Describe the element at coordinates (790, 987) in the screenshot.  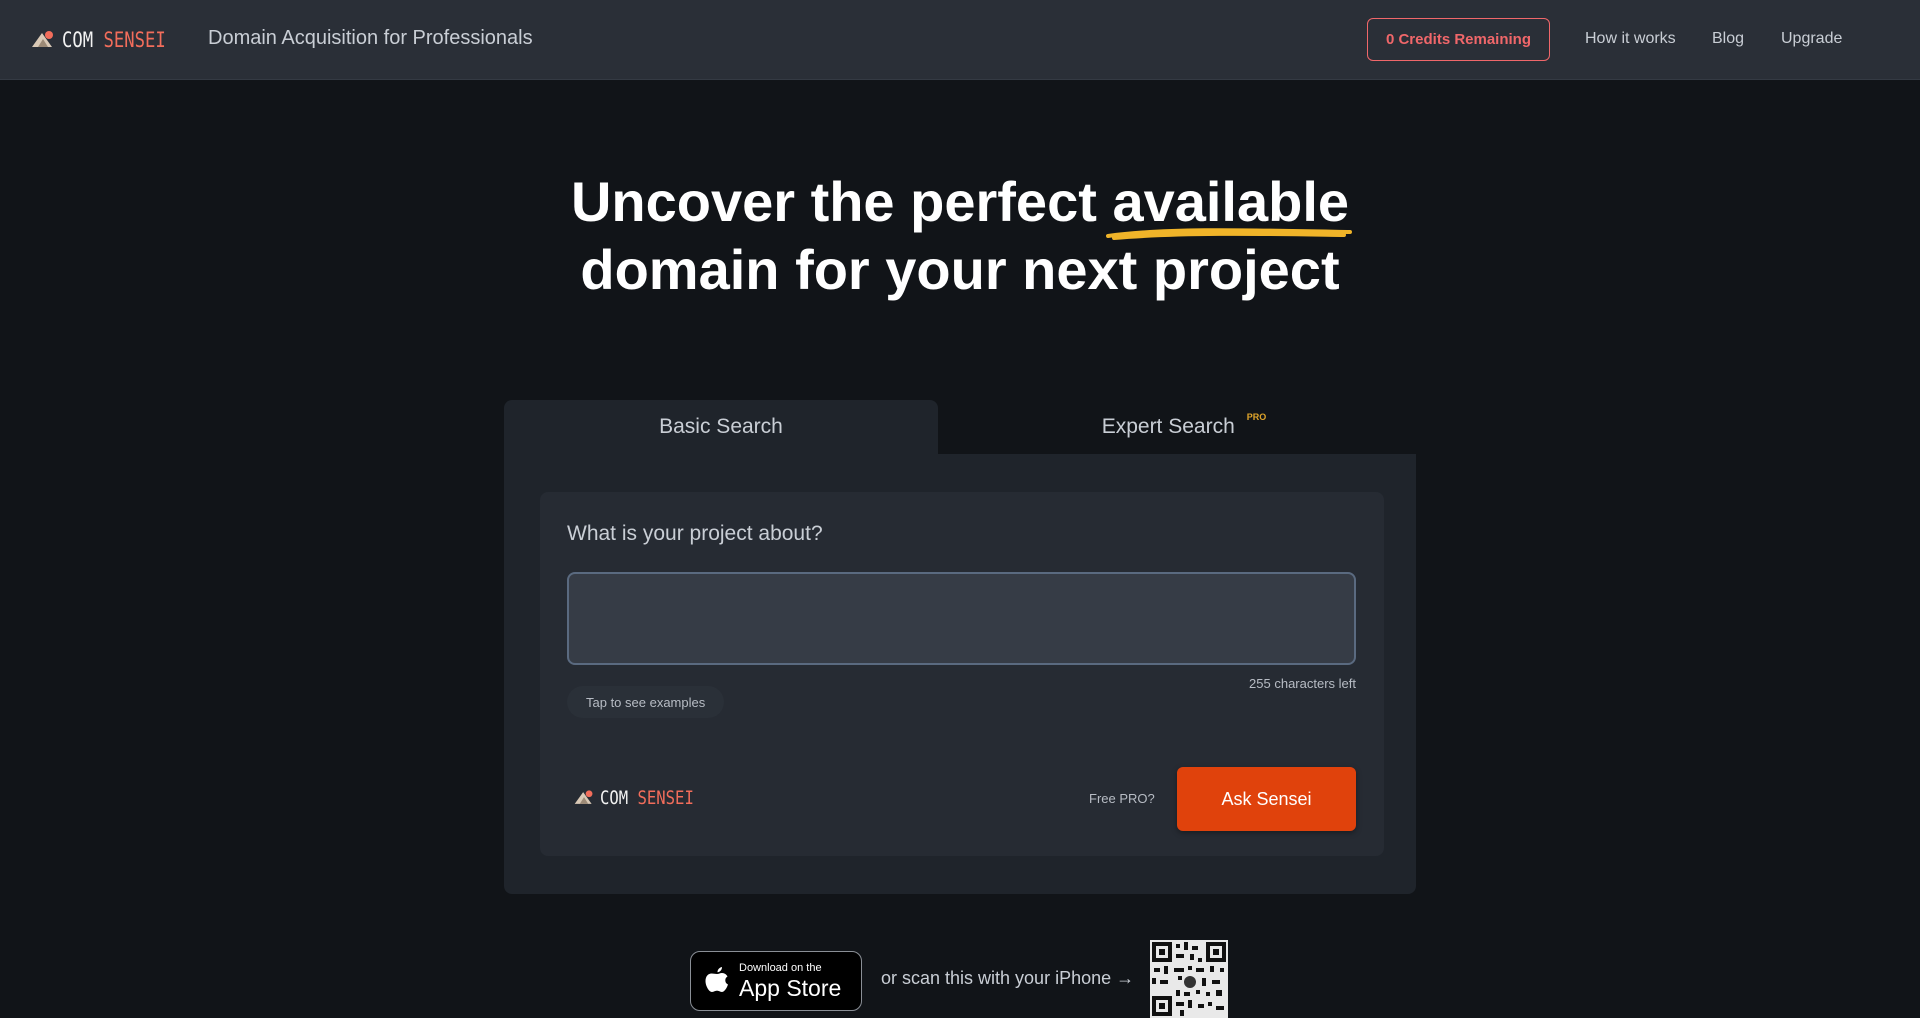
I see `app-store-big-text: App Store` at that location.